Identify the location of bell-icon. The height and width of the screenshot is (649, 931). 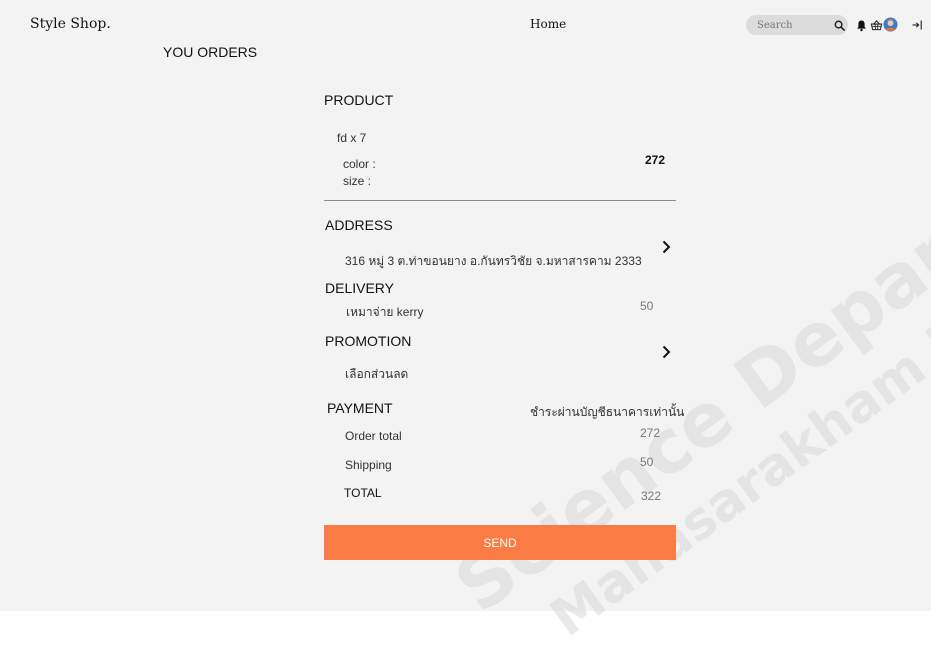
(861, 25).